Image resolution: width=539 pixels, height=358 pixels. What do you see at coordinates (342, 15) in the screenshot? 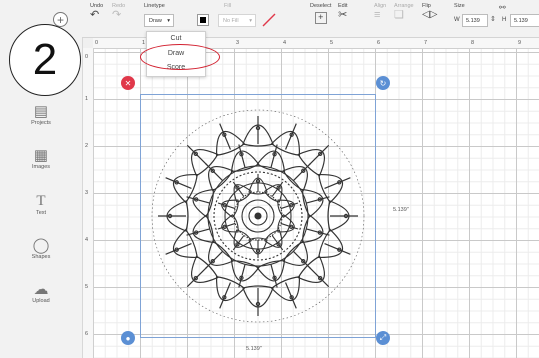
I see `scissors-icon: ✂` at bounding box center [342, 15].